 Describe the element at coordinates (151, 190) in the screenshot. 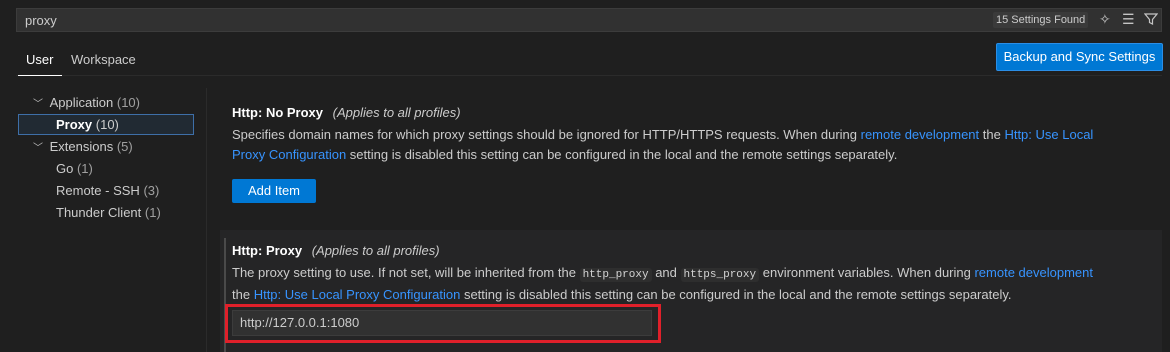

I see `tree-count: (3)` at that location.